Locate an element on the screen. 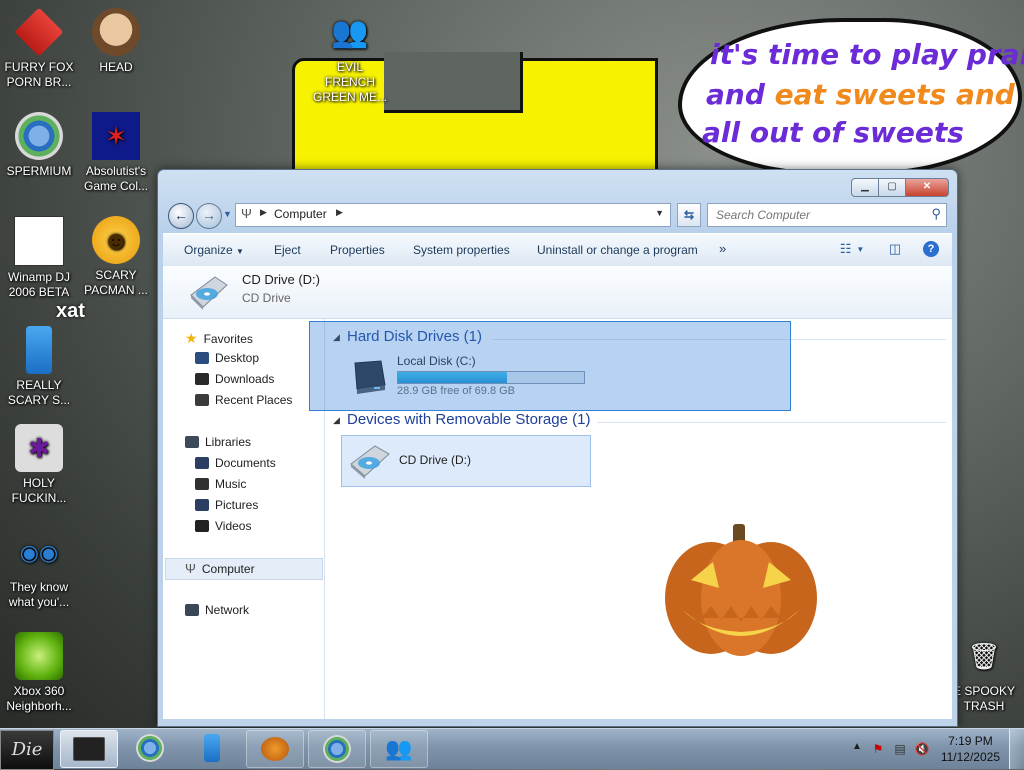  taskbar-browser-button is located at coordinates (150, 748).